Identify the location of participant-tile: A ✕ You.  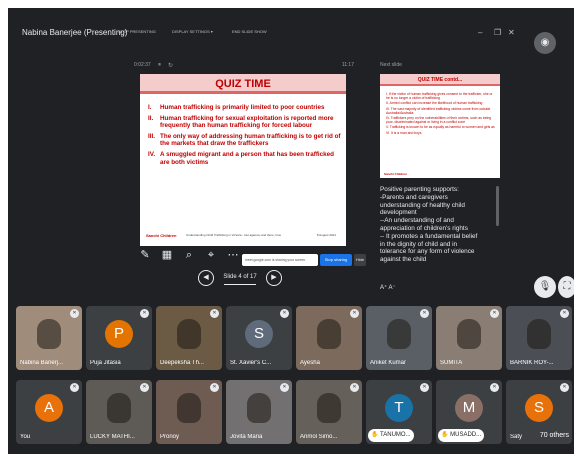
(49, 412).